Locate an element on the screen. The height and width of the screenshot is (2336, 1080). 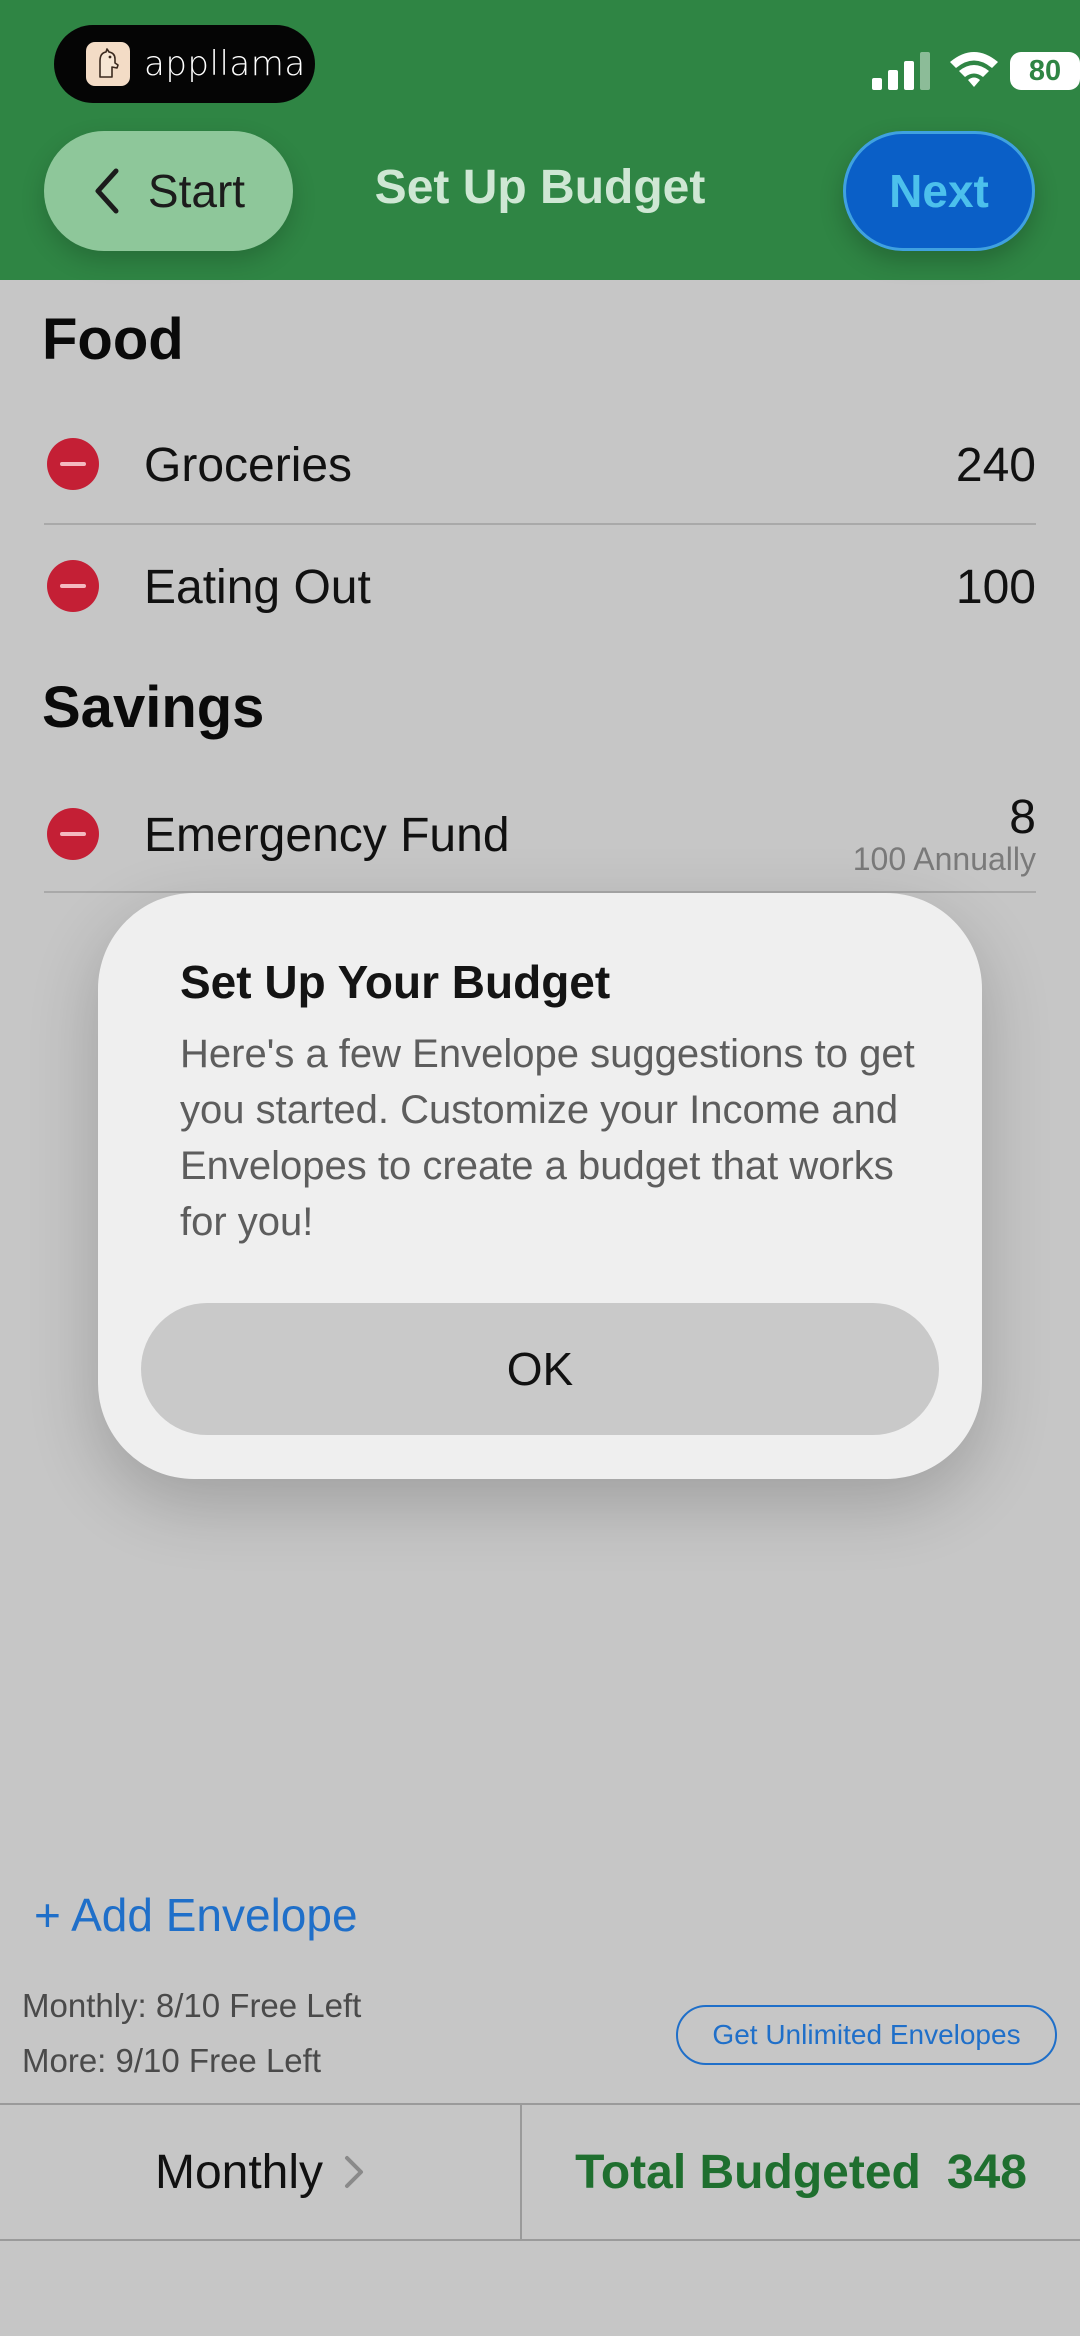
period-selector: Monthly is located at coordinates (260, 2172).